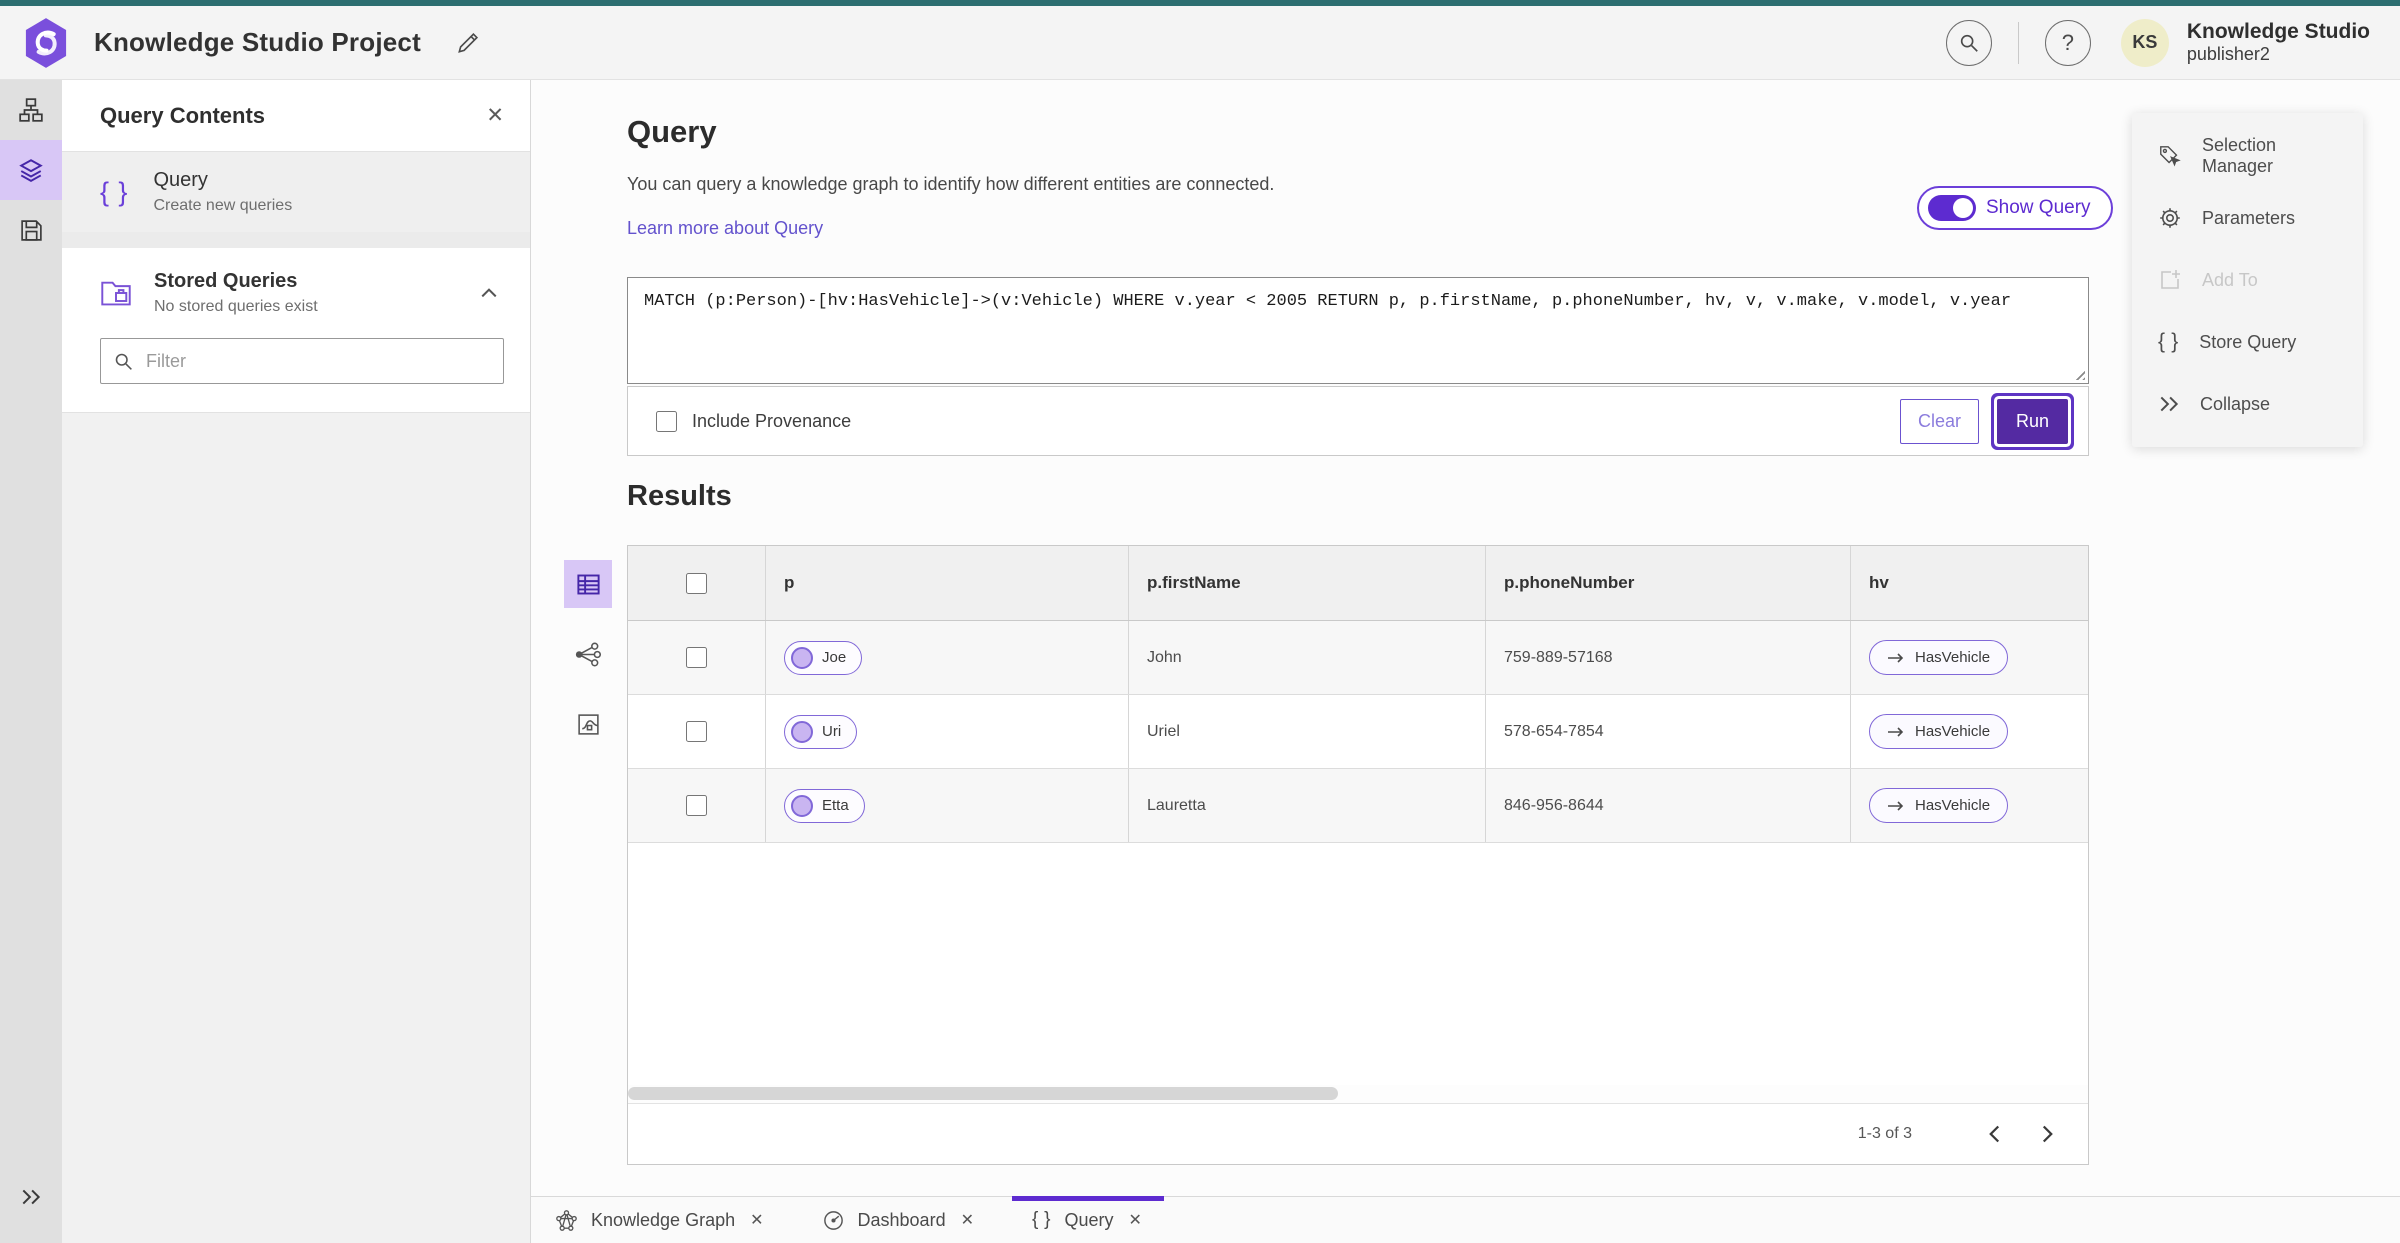 This screenshot has height=1243, width=2400. I want to click on search-button, so click(1968, 42).